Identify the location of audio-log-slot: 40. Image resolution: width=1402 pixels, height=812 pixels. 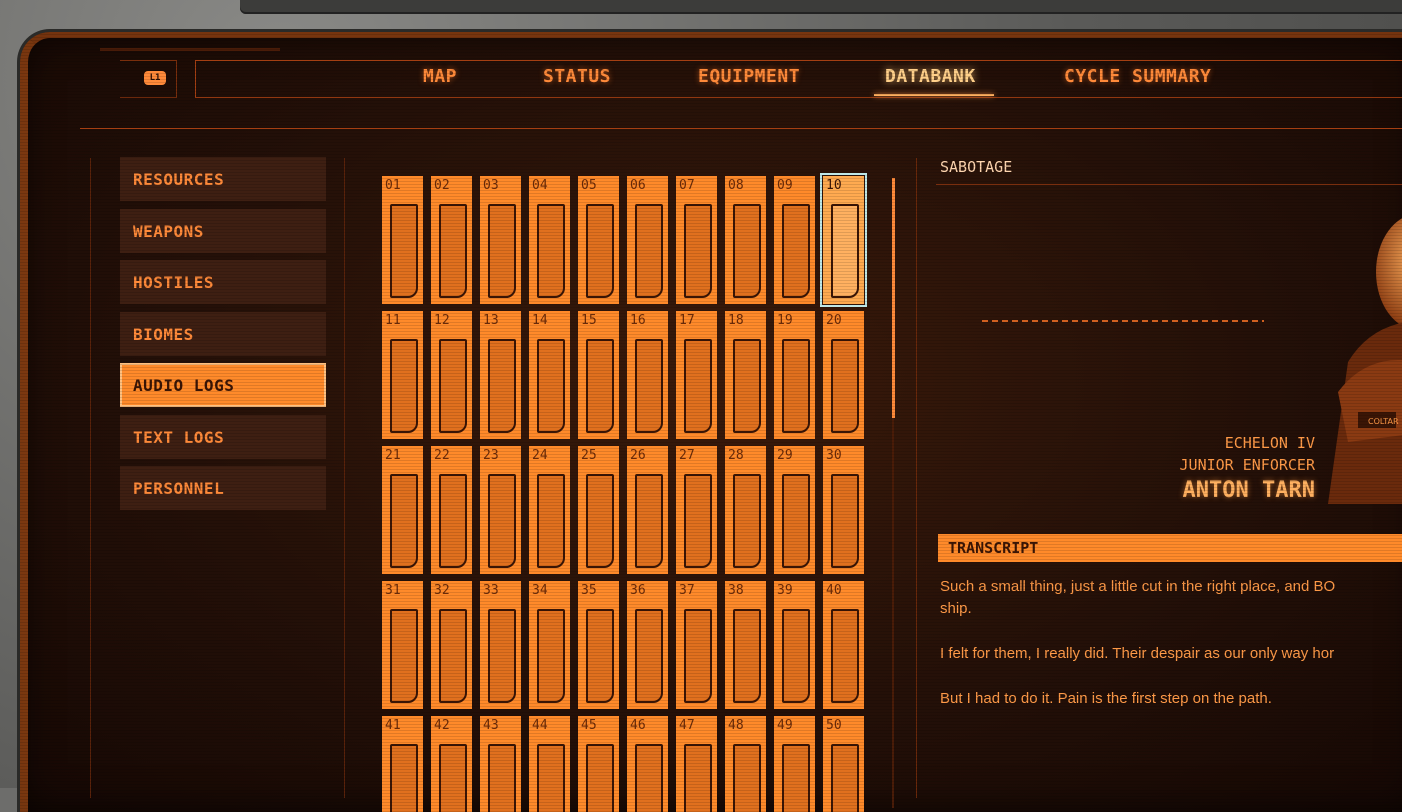
(843, 645).